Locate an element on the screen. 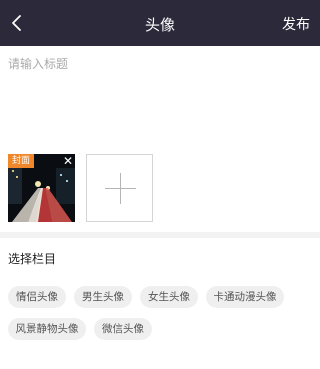 Image resolution: width=320 pixels, height=369 pixels. category-chip-boy: 男生头像 is located at coordinates (103, 297).